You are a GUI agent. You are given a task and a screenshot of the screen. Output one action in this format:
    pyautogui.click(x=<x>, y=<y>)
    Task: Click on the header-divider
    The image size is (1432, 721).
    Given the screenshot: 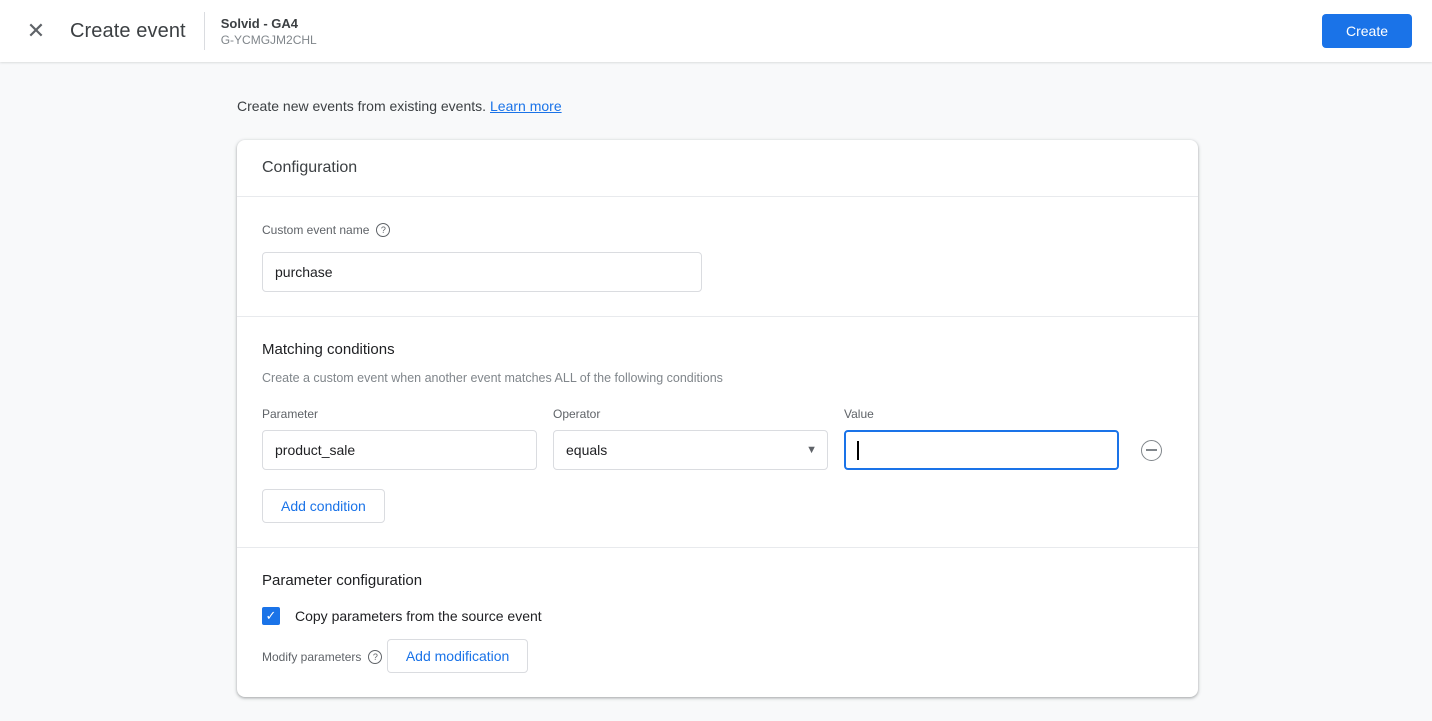 What is the action you would take?
    pyautogui.click(x=204, y=31)
    